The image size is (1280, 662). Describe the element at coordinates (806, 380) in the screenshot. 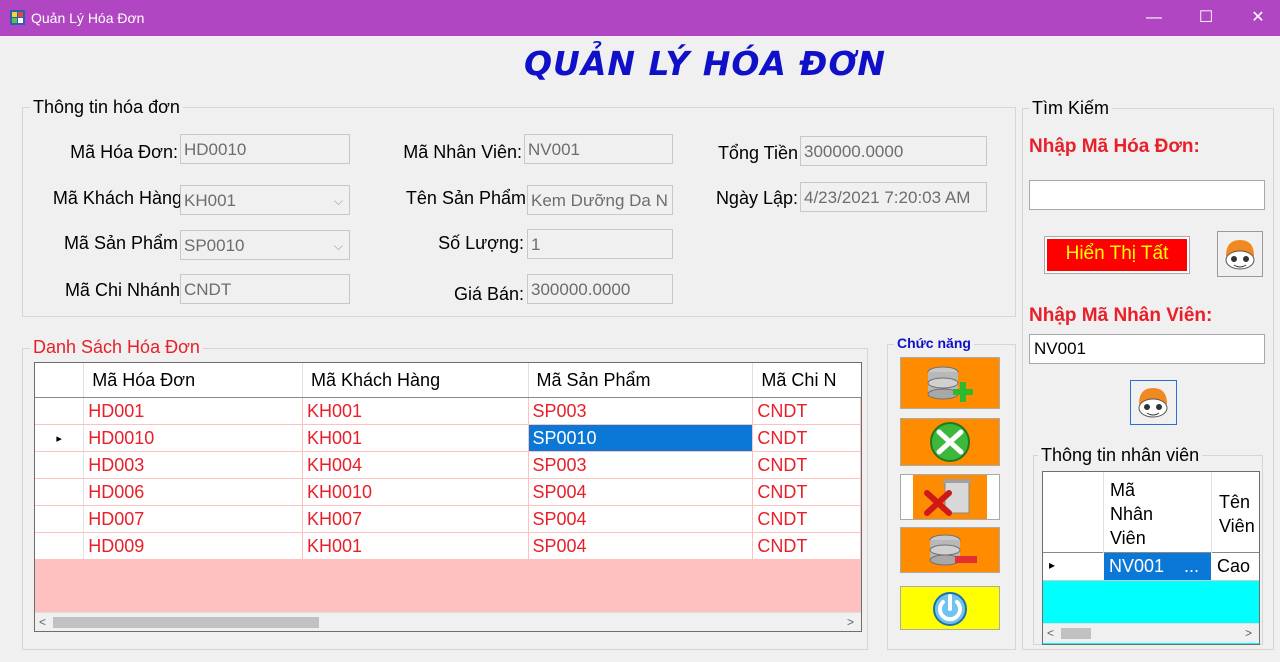

I see `column-header-ma-chi-nhanh: Mã Chi N` at that location.